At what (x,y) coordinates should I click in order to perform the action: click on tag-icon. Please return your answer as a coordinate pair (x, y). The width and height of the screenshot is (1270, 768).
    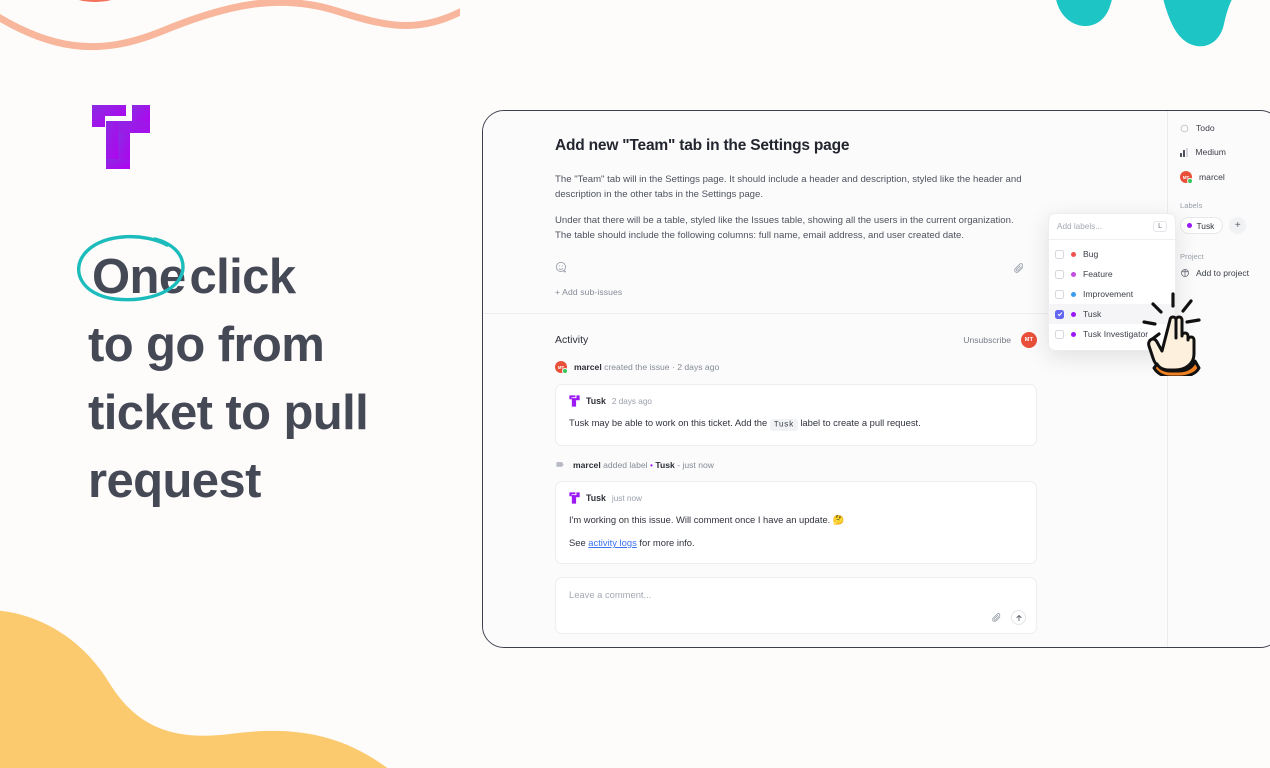
    Looking at the image, I should click on (560, 464).